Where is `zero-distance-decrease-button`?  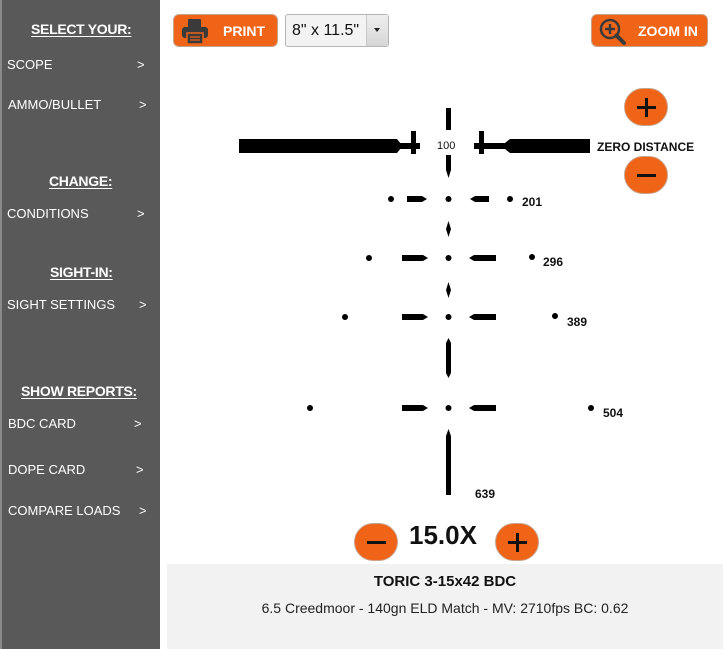 zero-distance-decrease-button is located at coordinates (646, 175).